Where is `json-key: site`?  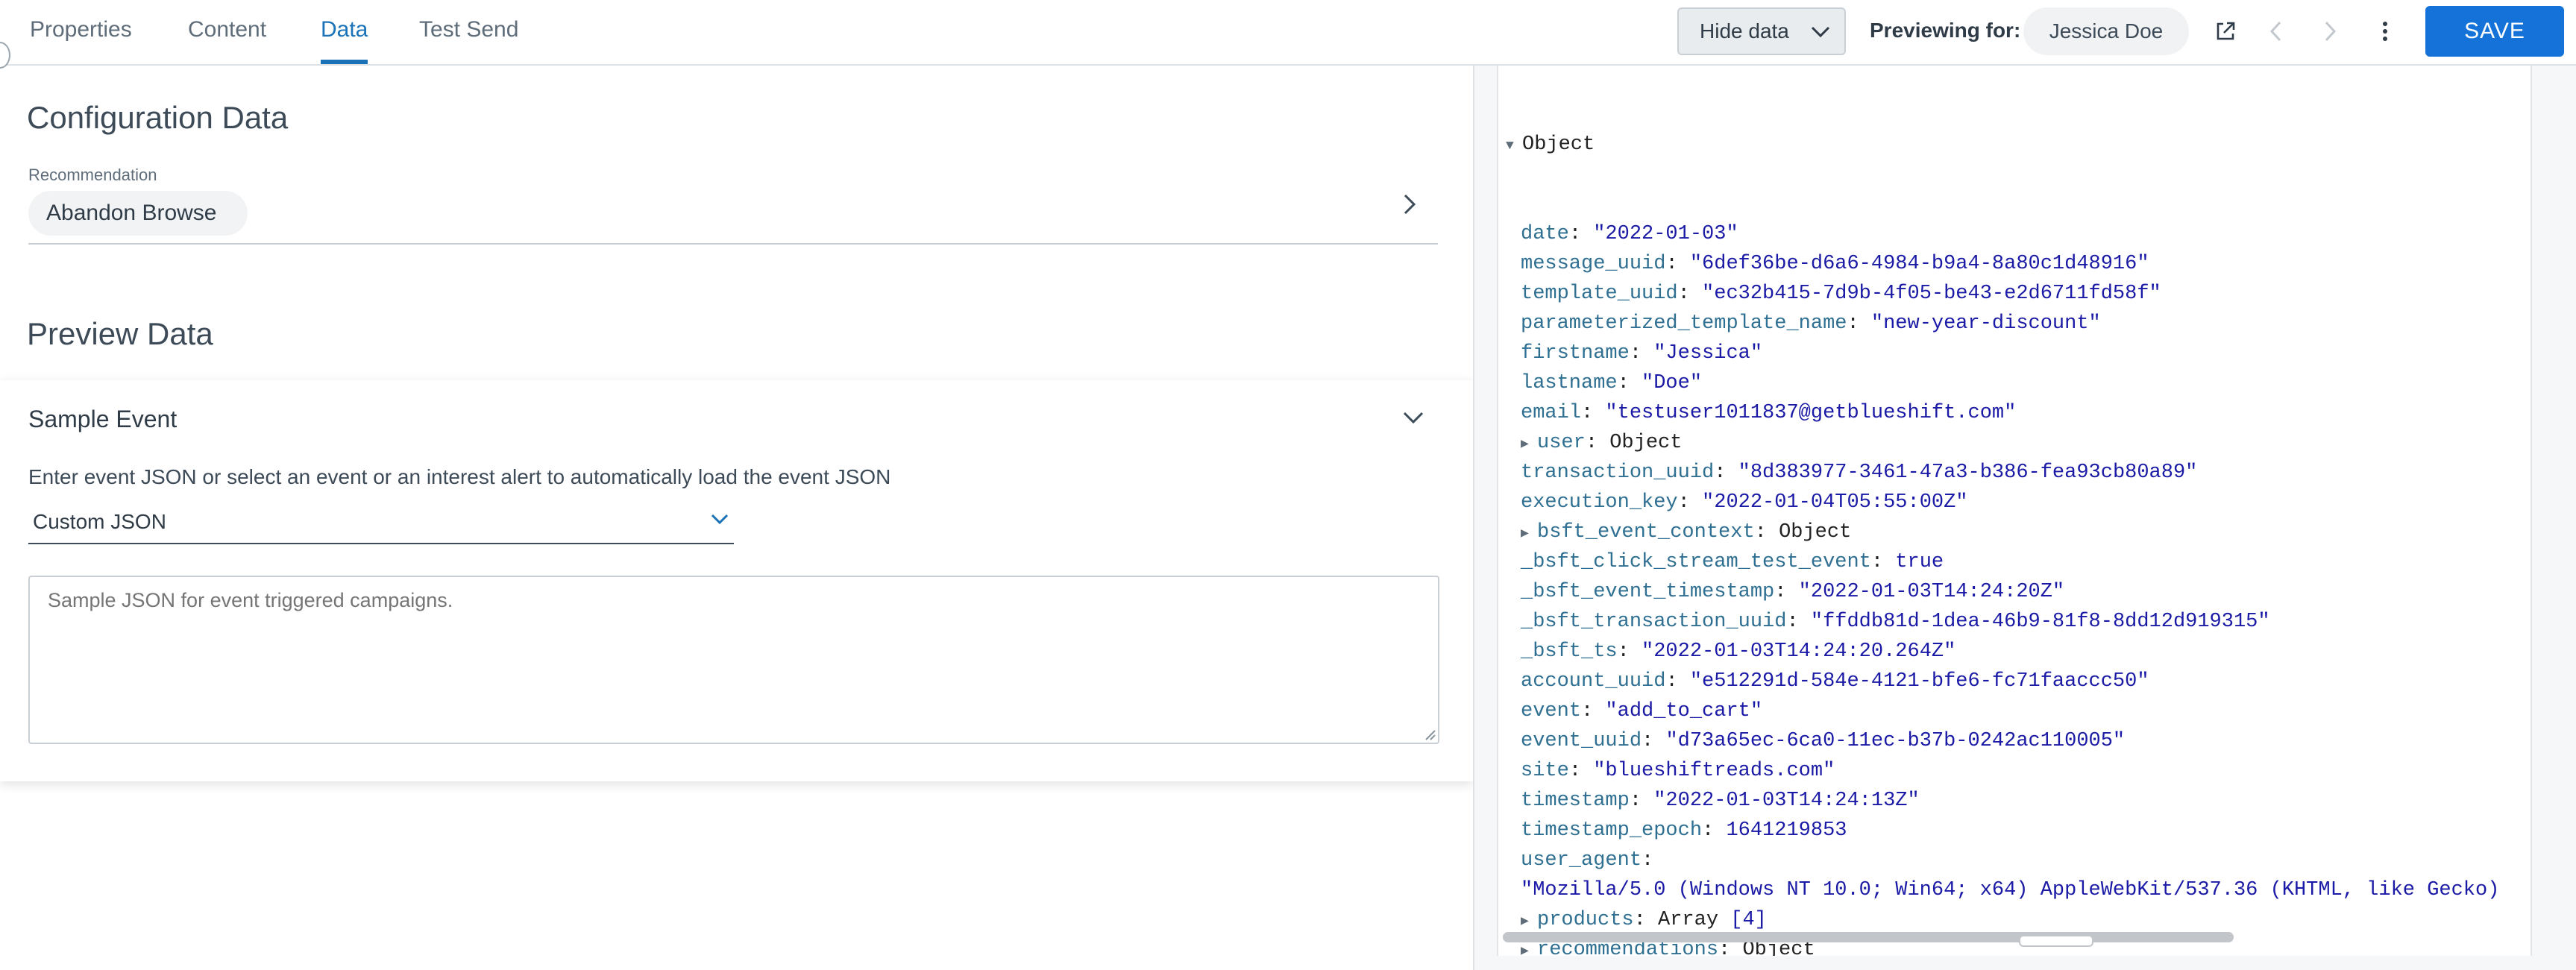
json-key: site is located at coordinates (1545, 771).